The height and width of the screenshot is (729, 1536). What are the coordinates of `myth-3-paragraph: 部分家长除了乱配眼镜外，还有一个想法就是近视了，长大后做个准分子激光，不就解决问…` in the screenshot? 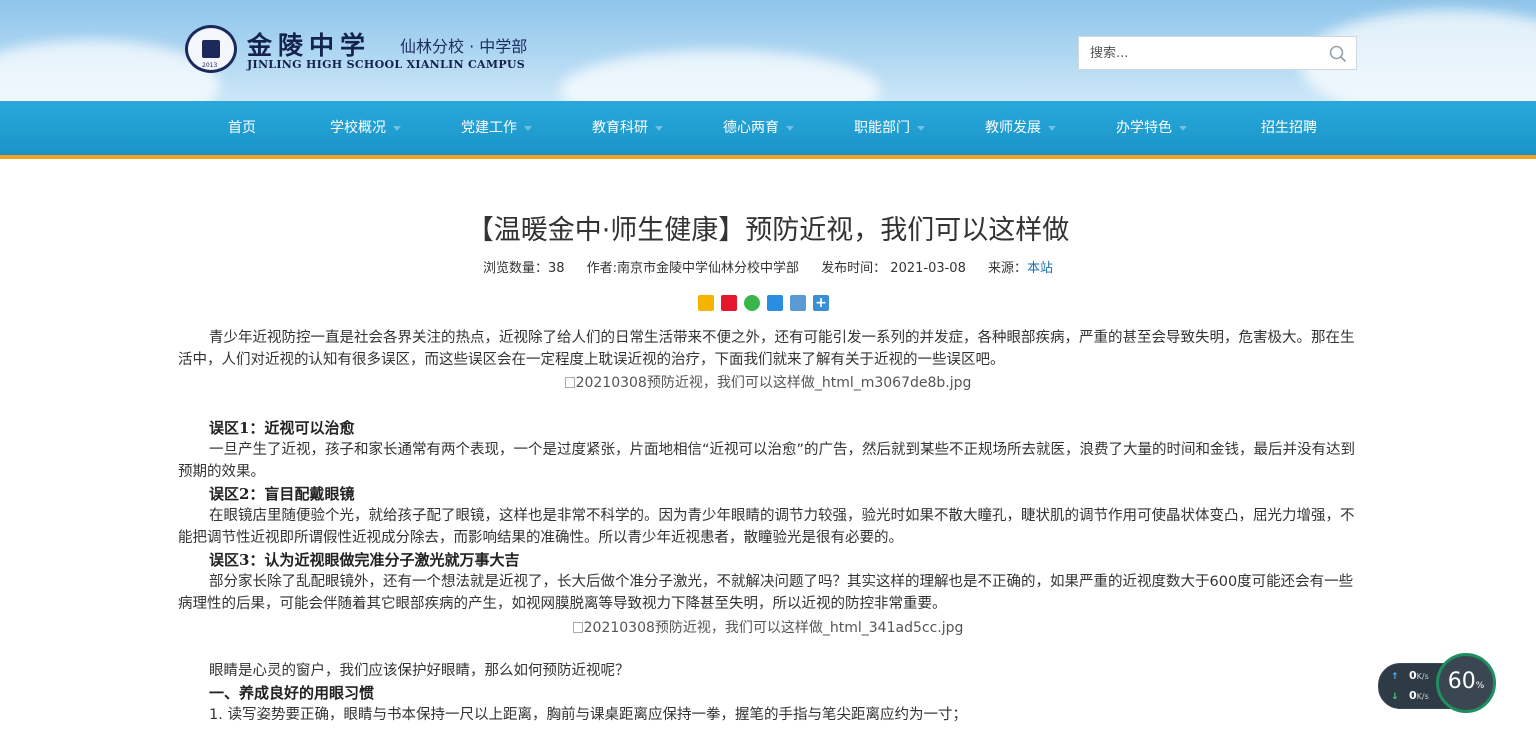 It's located at (766, 593).